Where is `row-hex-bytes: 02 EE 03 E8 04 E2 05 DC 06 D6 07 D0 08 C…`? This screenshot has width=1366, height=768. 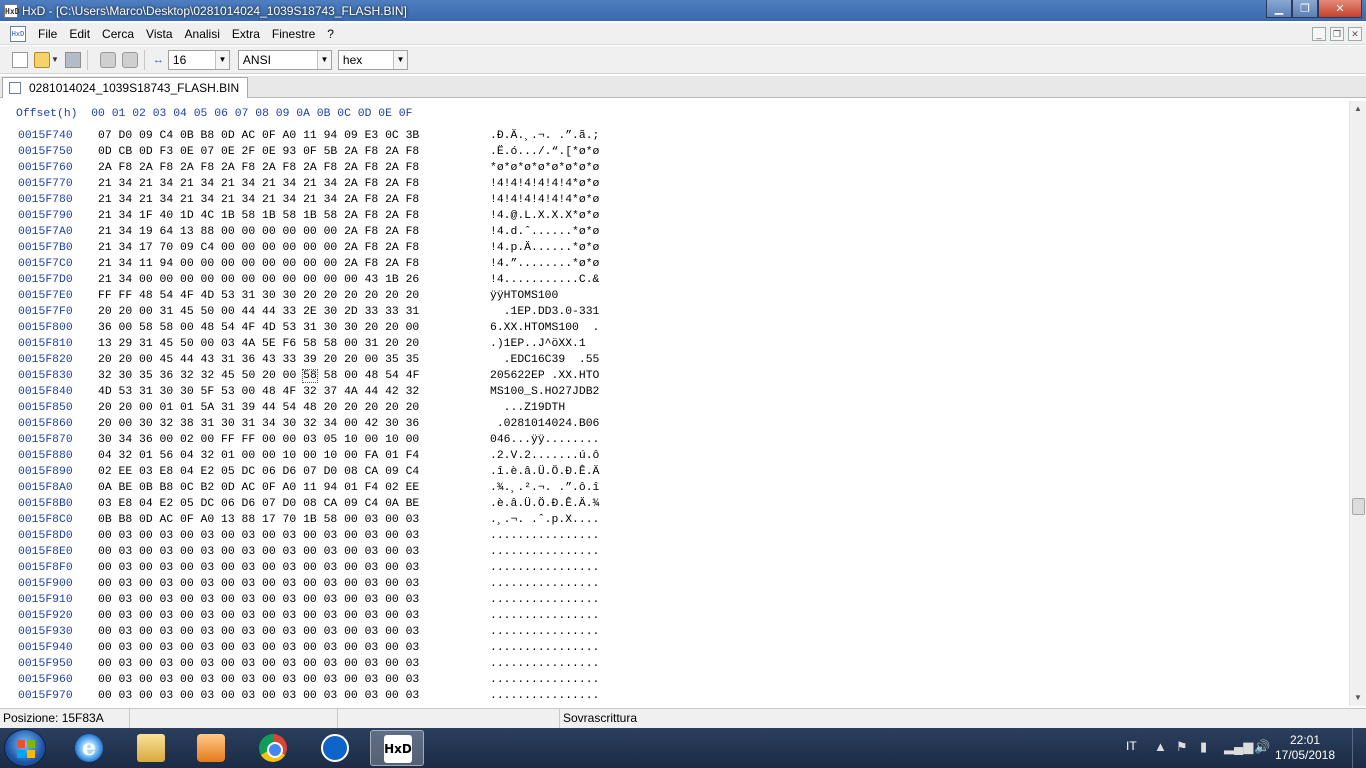 row-hex-bytes: 02 EE 03 E8 04 E2 05 DC 06 D6 07 D0 08 C… is located at coordinates (258, 472).